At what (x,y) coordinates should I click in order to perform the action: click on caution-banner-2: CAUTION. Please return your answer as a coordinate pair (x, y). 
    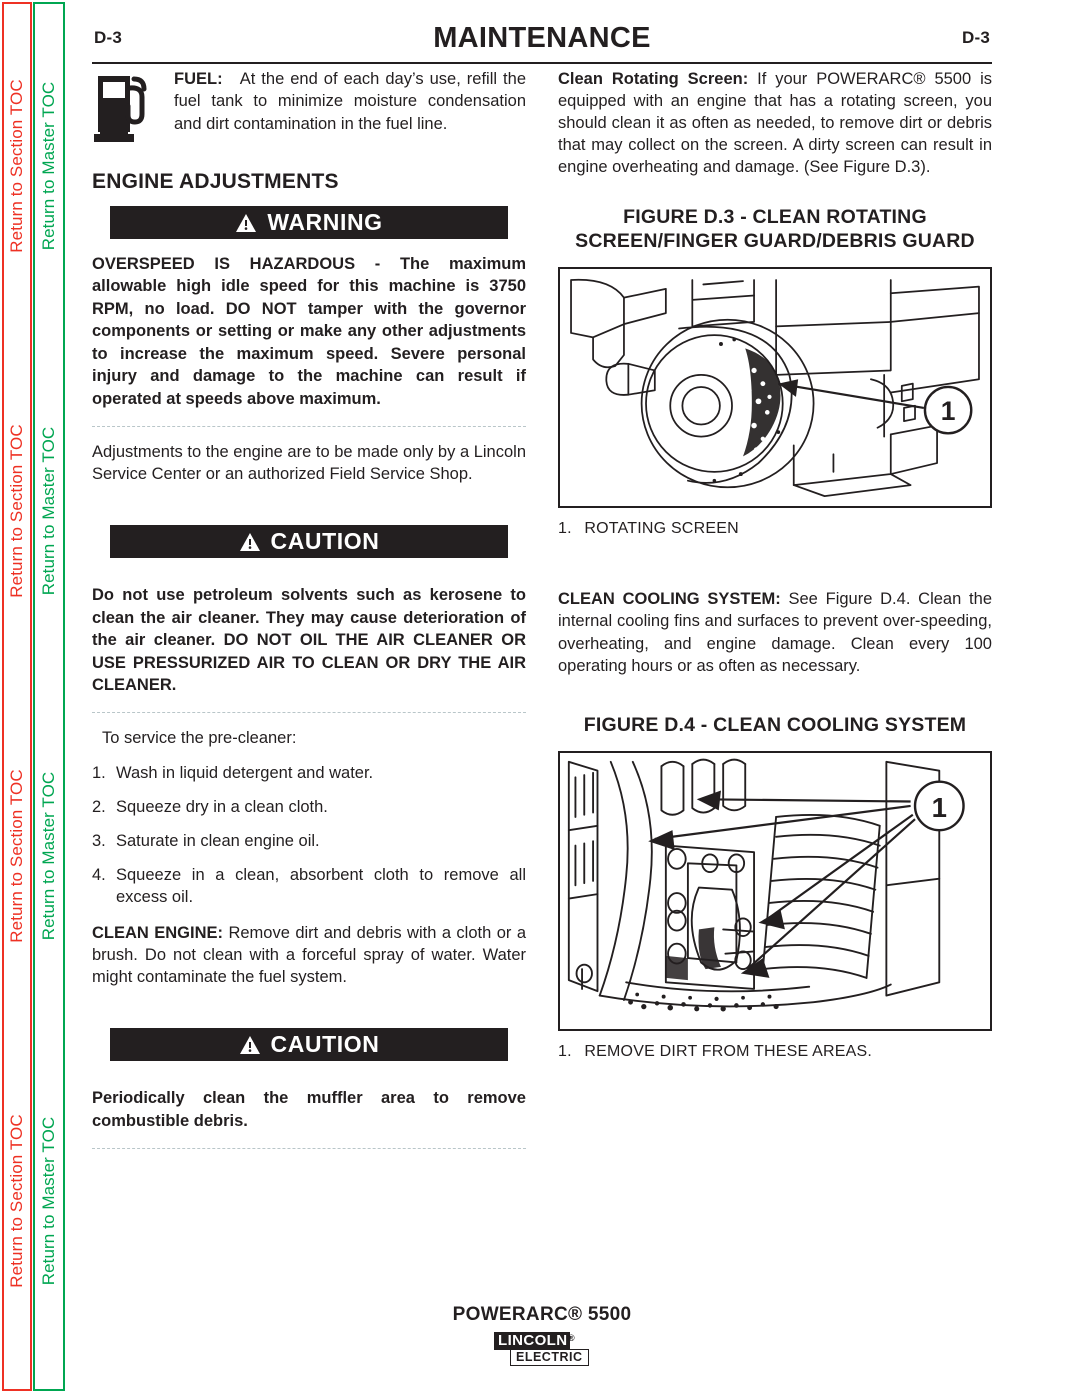
    Looking at the image, I should click on (309, 1045).